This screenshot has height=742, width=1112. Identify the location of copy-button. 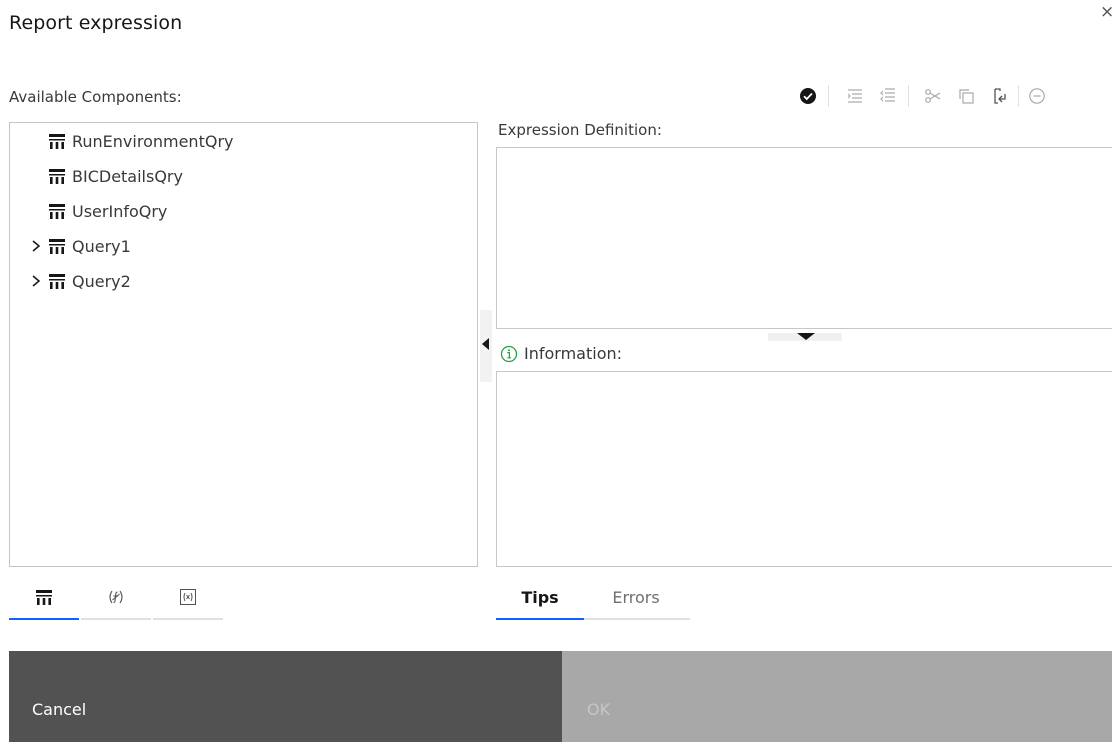
(966, 96).